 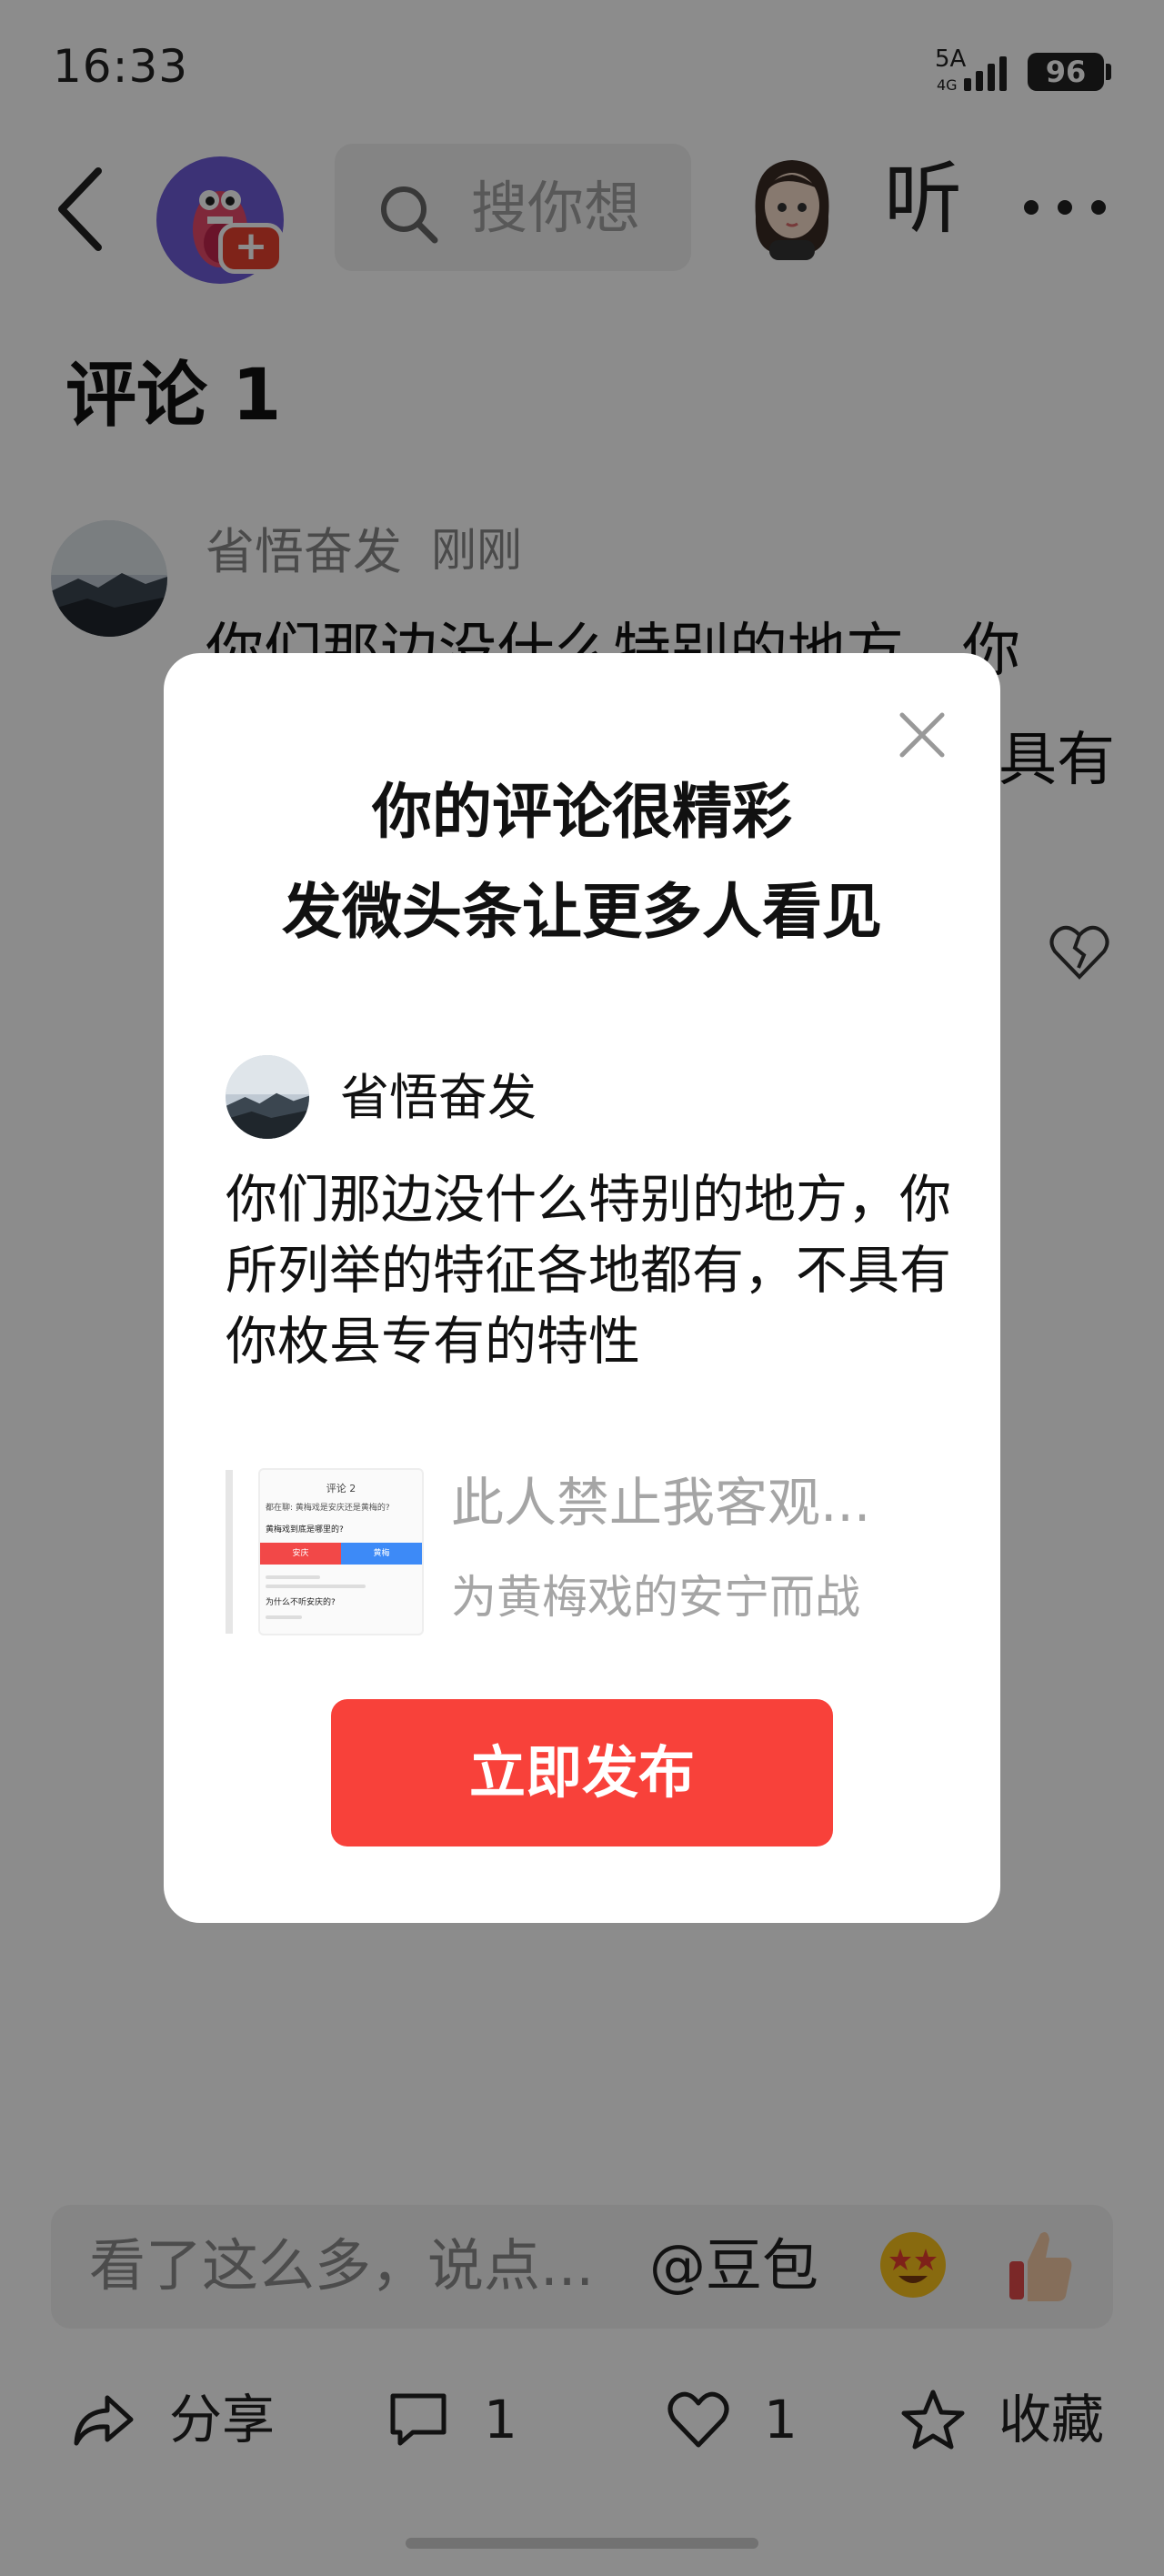 What do you see at coordinates (589, 1271) in the screenshot?
I see `modal-comment-text: 你们那边没什么特别的地方，你所列举的特征各地都有，不具有你枚县专有的特性` at bounding box center [589, 1271].